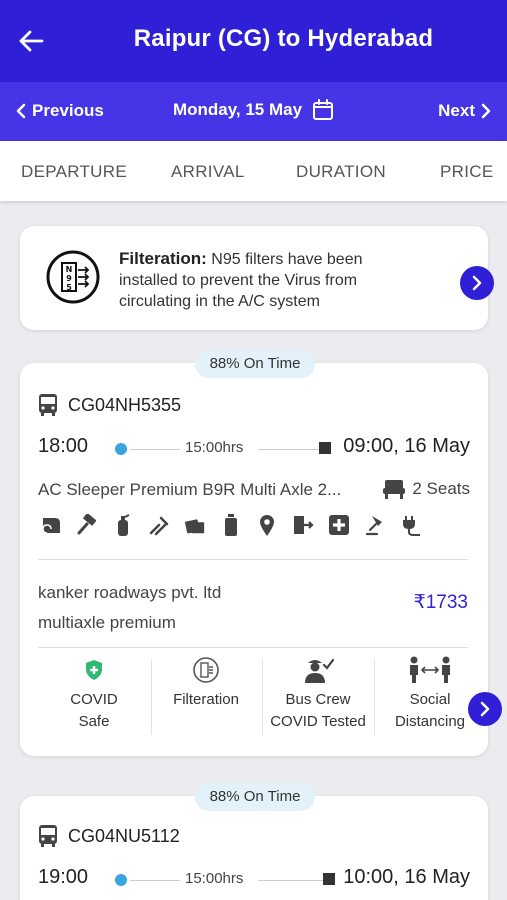 The width and height of the screenshot is (507, 900). What do you see at coordinates (411, 525) in the screenshot?
I see `charging-point-icon` at bounding box center [411, 525].